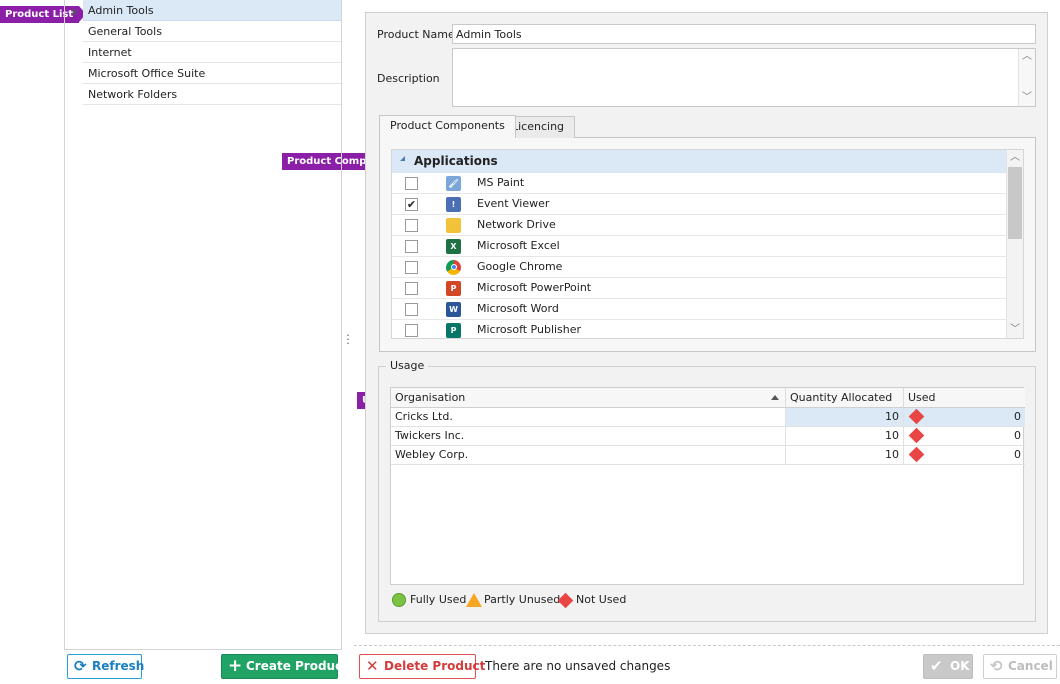 This screenshot has height=684, width=1060. Describe the element at coordinates (588, 417) in the screenshot. I see `usage-cell-organisation: Cricks Ltd.` at that location.